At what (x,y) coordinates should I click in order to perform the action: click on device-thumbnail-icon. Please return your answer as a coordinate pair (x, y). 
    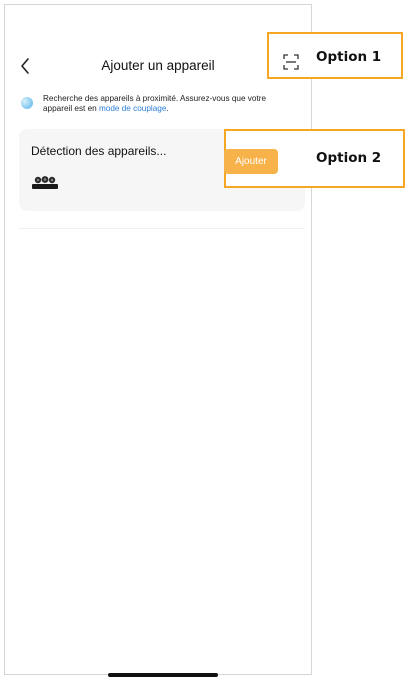
    Looking at the image, I should click on (45, 182).